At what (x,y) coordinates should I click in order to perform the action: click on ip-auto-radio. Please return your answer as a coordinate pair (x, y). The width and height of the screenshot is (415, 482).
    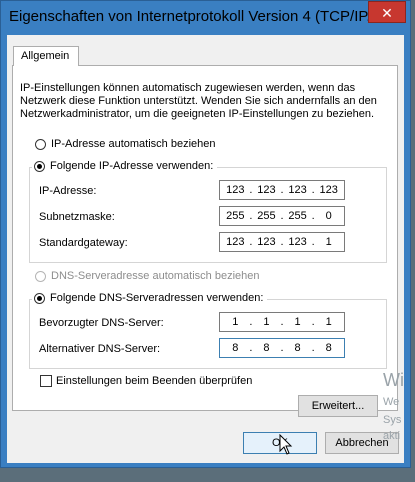
    Looking at the image, I should click on (40, 144).